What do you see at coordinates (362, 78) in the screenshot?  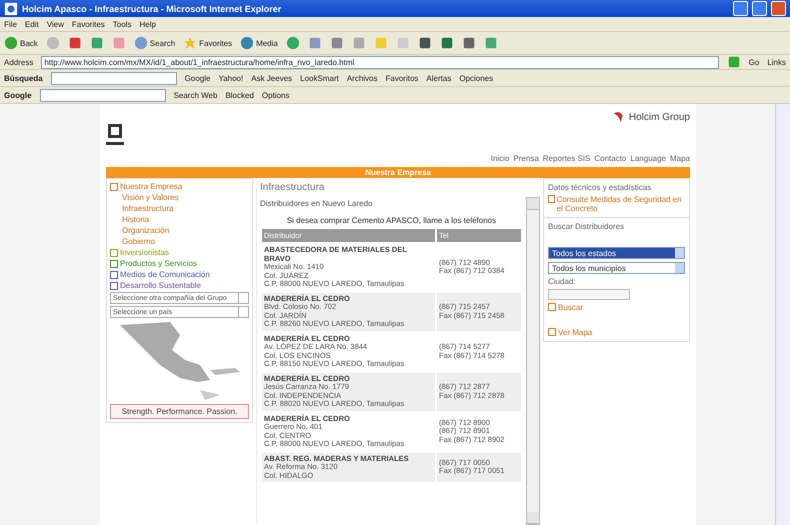 I see `toolbar-link: Archivos` at bounding box center [362, 78].